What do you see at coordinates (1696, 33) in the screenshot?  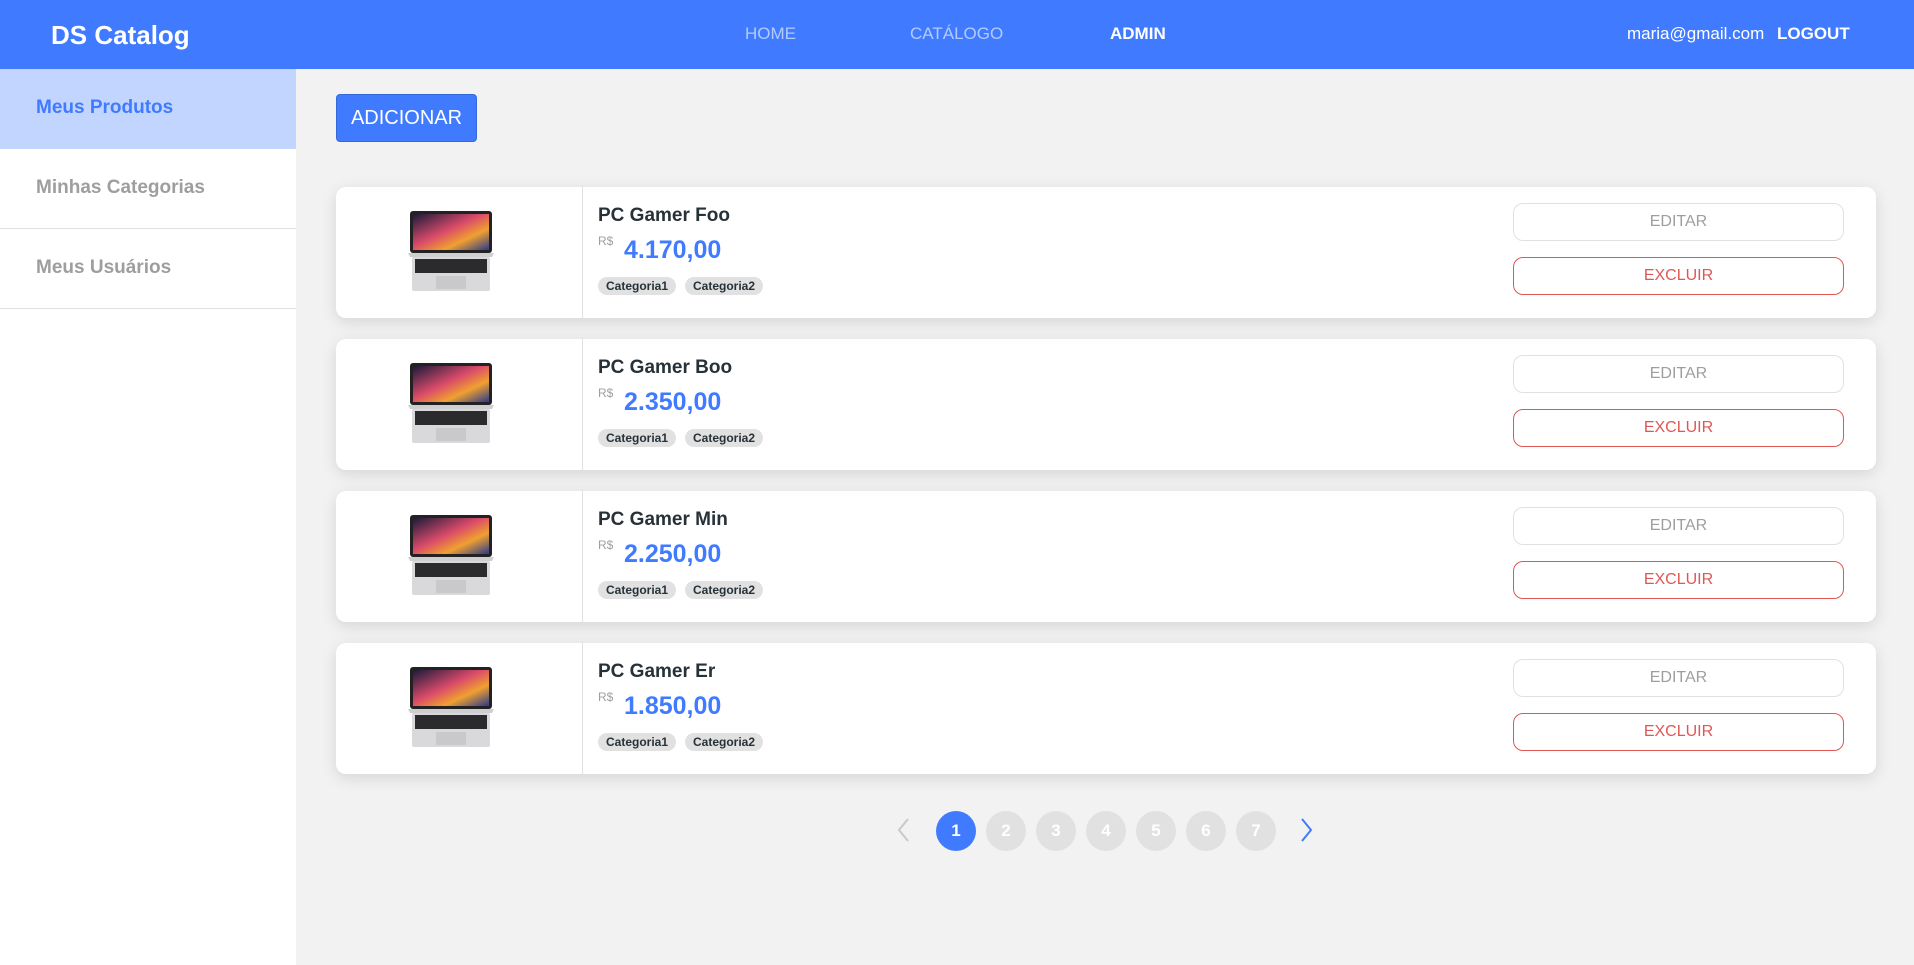 I see `user-email: maria@gmail.com` at bounding box center [1696, 33].